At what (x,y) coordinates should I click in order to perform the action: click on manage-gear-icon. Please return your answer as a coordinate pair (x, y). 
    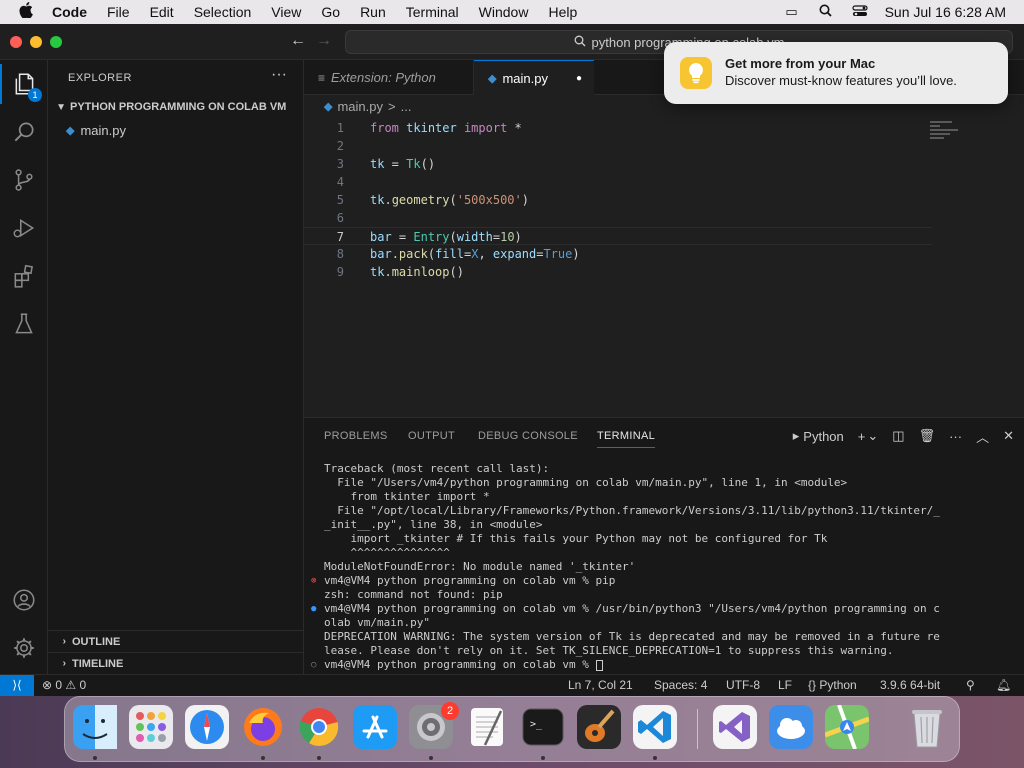
    Looking at the image, I should click on (24, 648).